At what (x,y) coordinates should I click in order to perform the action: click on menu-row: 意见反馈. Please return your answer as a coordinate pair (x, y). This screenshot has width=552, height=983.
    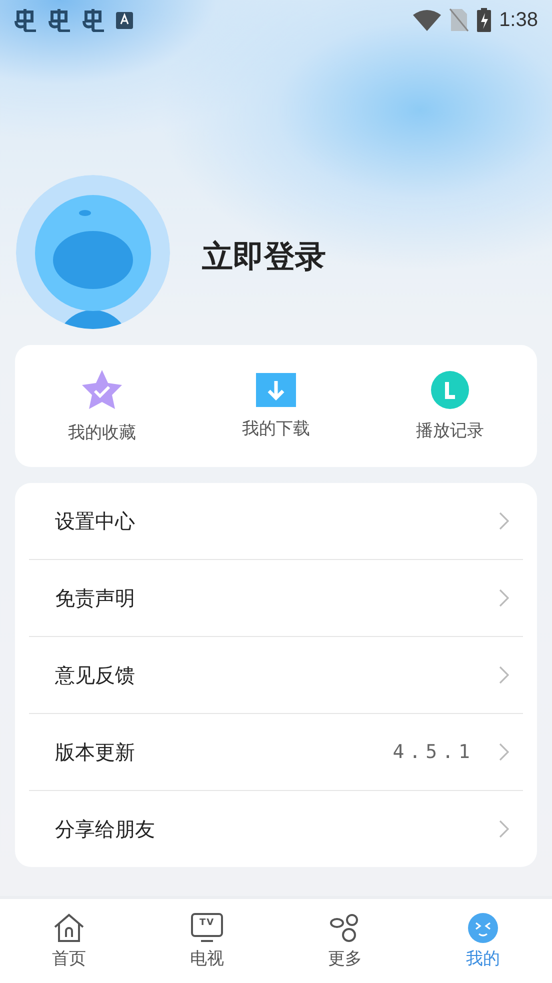
    Looking at the image, I should click on (276, 675).